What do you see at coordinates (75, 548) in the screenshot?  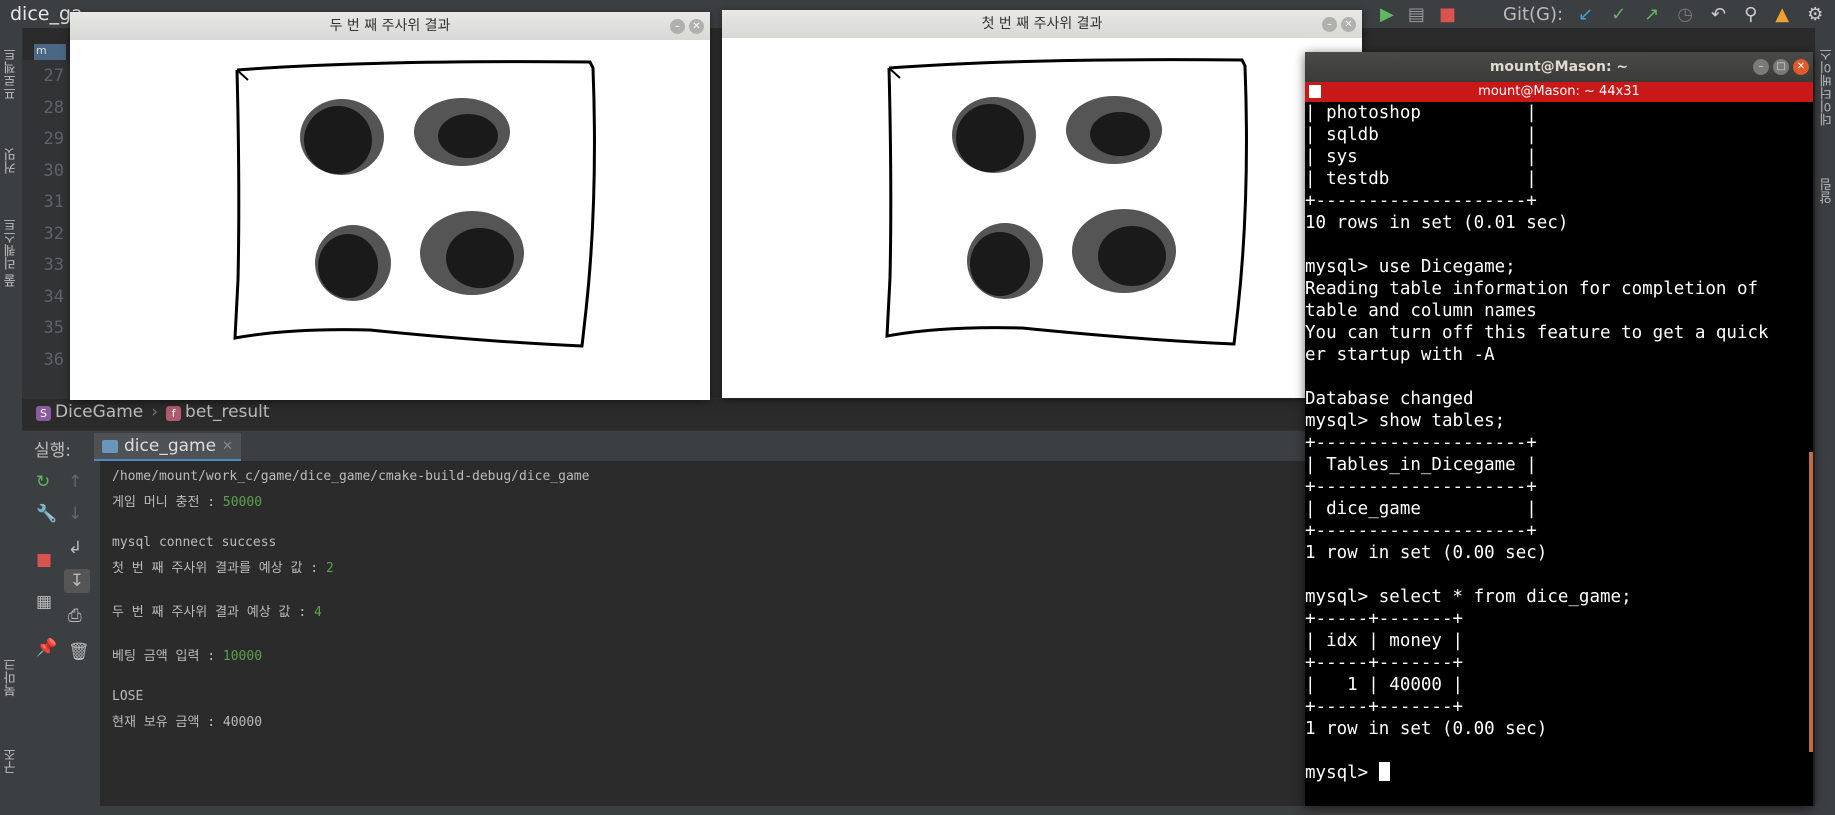 I see `soft-wrap-icon: ↲` at bounding box center [75, 548].